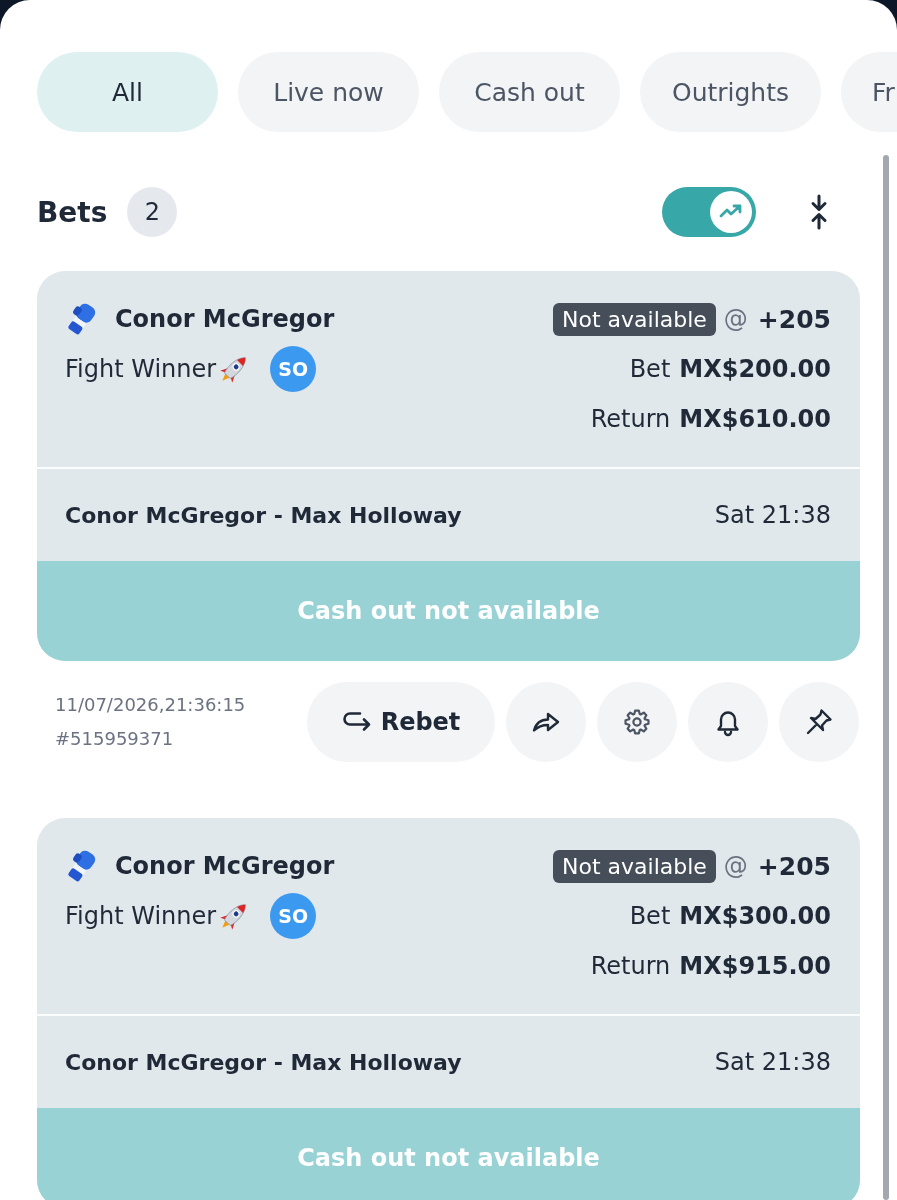  I want to click on scrollbar, so click(886, 677).